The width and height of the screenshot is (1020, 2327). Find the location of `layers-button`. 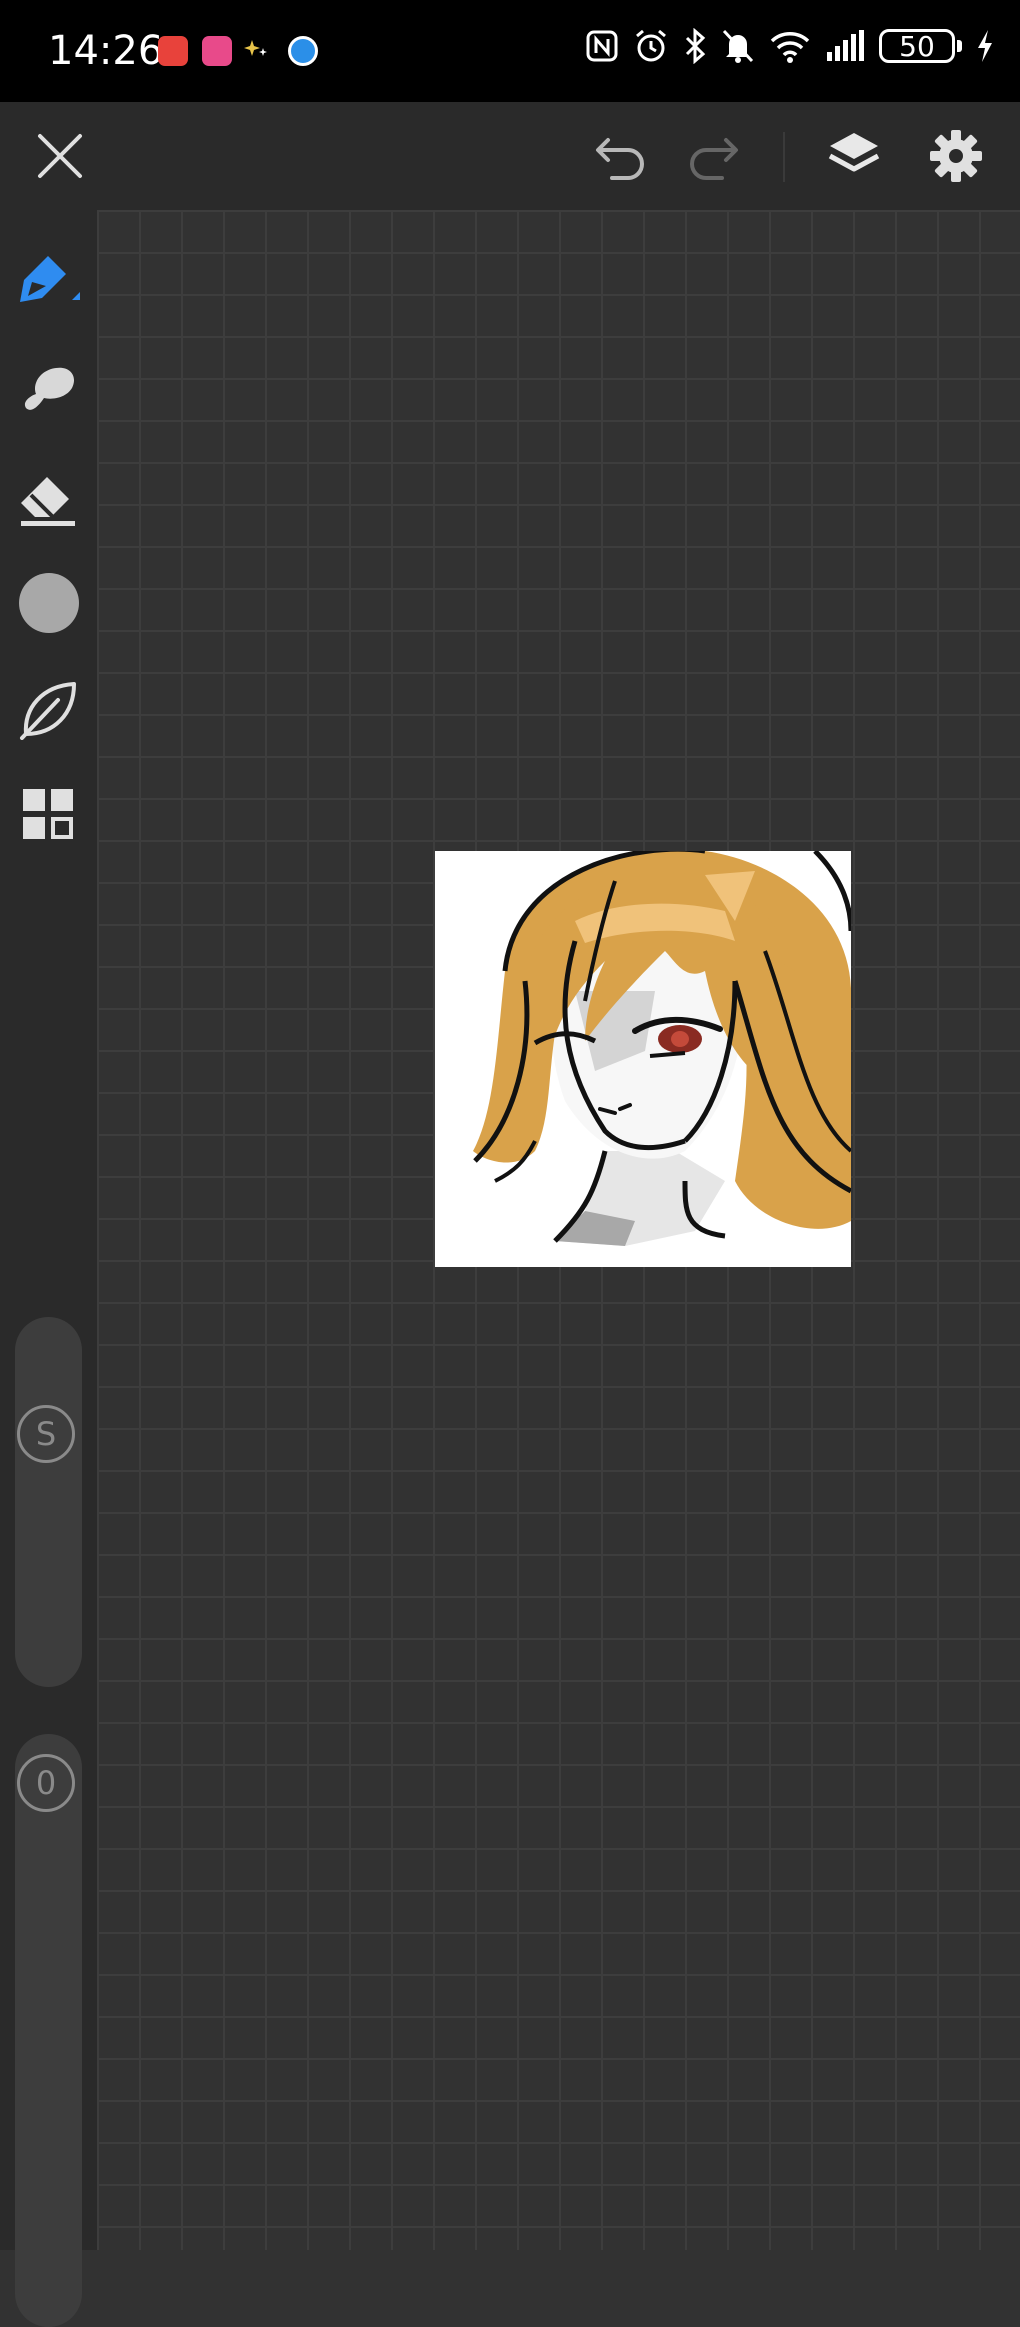

layers-button is located at coordinates (854, 156).